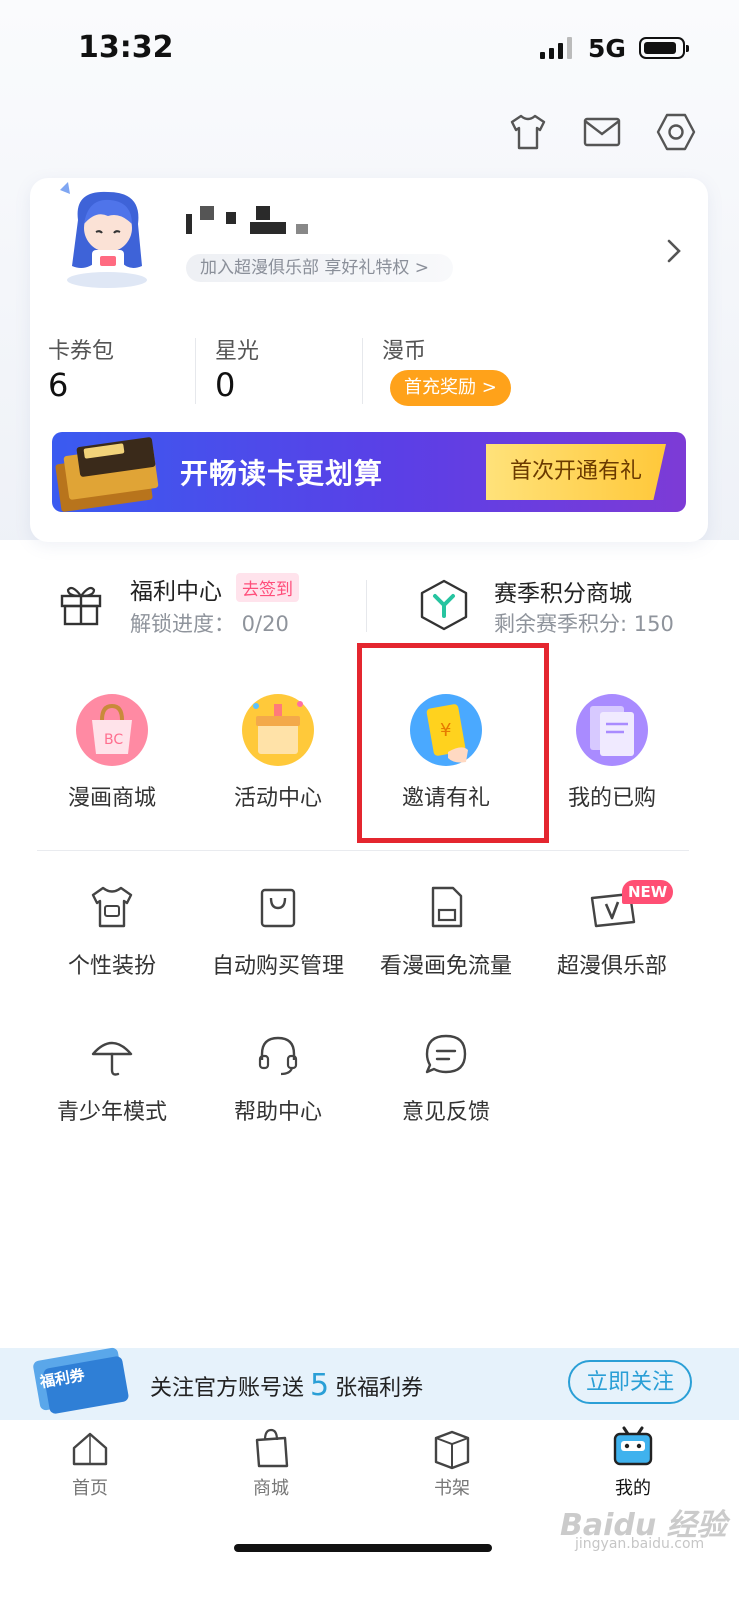  Describe the element at coordinates (633, 1447) in the screenshot. I see `profile-robot-icon` at that location.